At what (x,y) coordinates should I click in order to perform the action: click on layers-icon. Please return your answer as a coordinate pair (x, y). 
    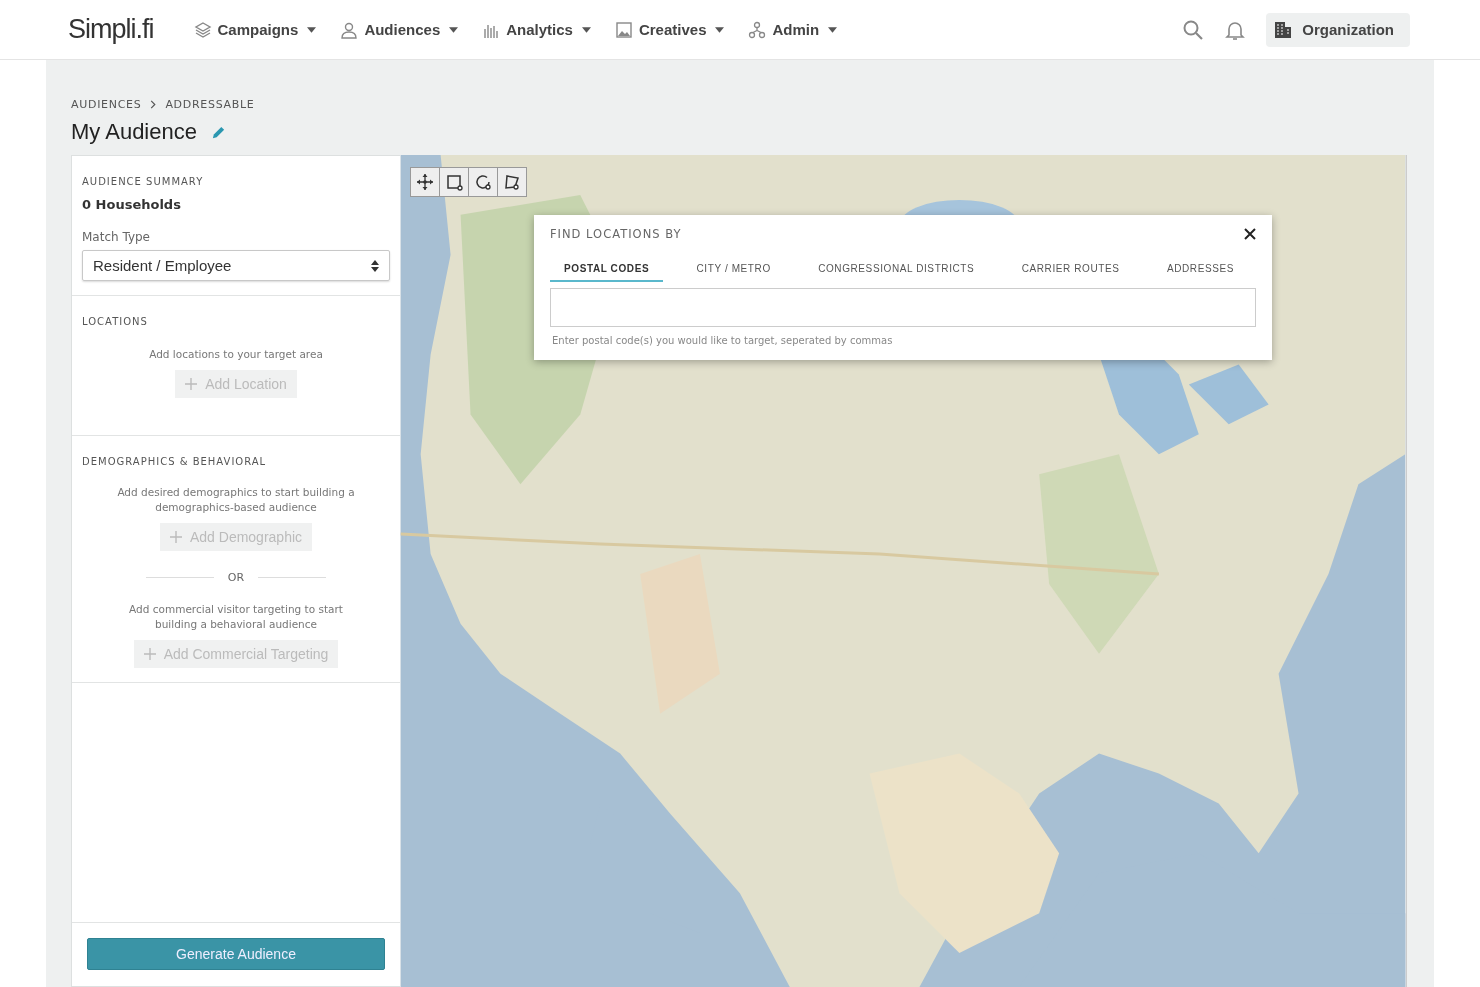
    Looking at the image, I should click on (202, 29).